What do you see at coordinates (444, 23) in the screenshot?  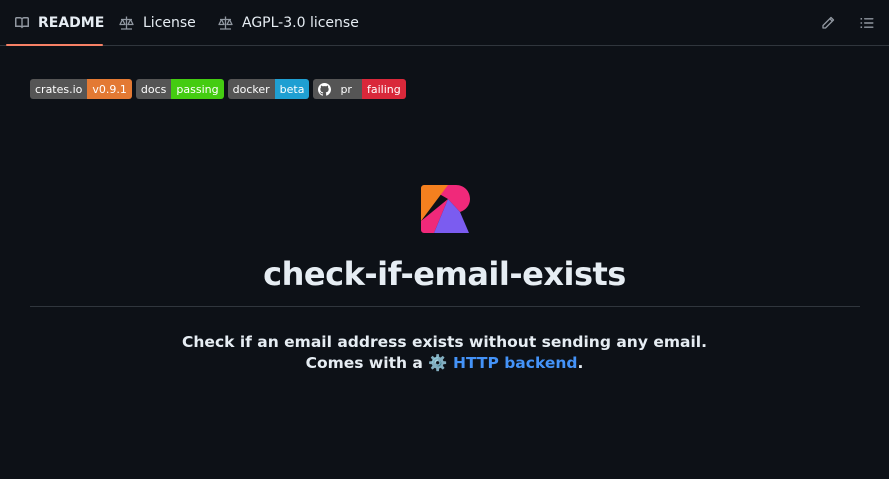 I see `readme-tabbar: README License AGPL-3.0 license` at bounding box center [444, 23].